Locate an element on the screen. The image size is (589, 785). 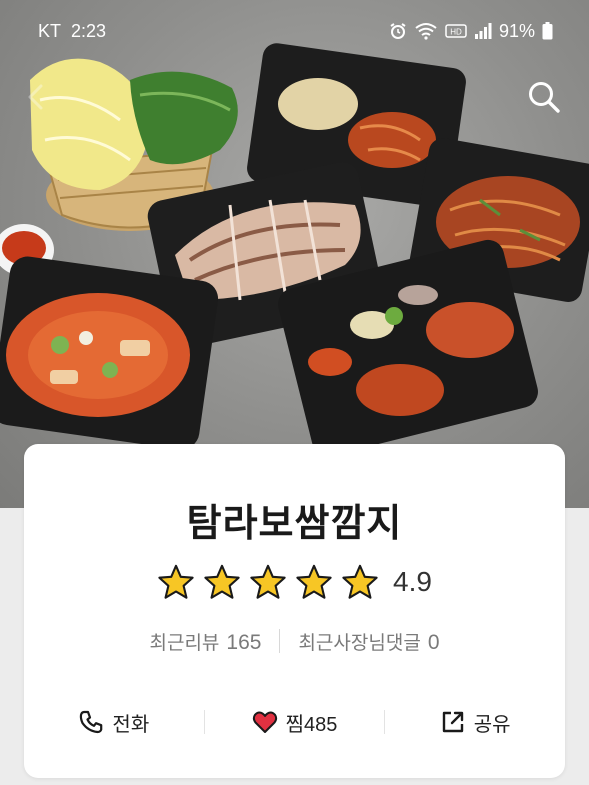
share-button: 공유 is located at coordinates (475, 722).